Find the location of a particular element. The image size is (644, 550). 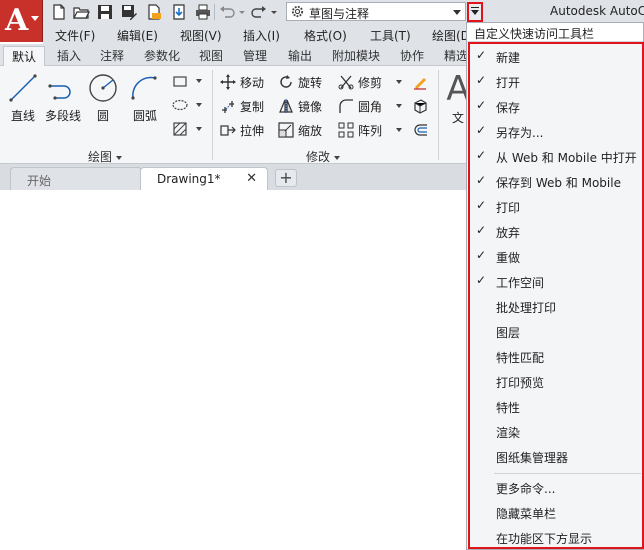

menu-file: 文件(F) is located at coordinates (75, 35).